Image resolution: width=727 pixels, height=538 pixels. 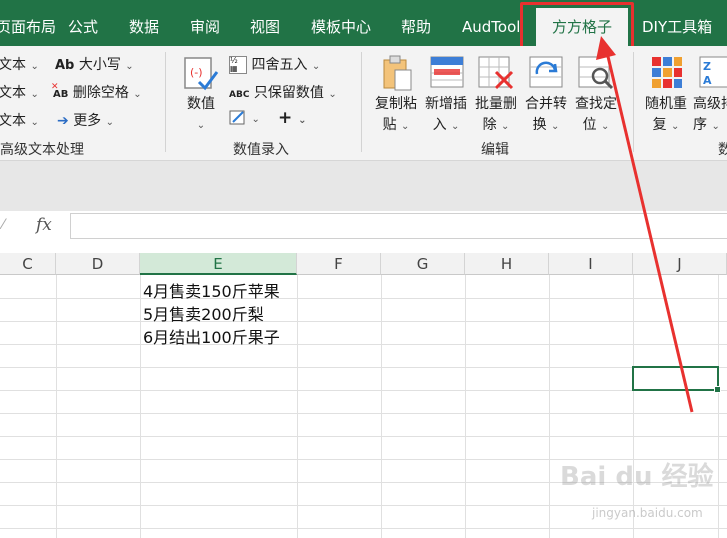 I want to click on baidu-watermark-logo: Bai du 经验, so click(x=637, y=477).